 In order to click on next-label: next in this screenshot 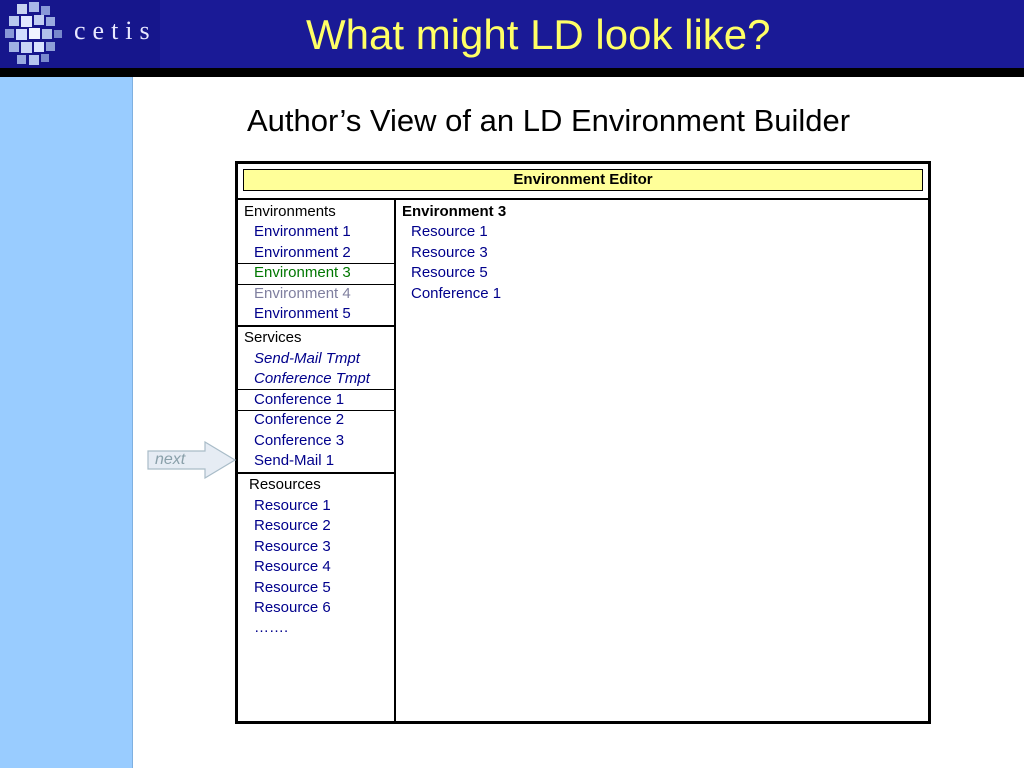, I will do `click(170, 459)`.